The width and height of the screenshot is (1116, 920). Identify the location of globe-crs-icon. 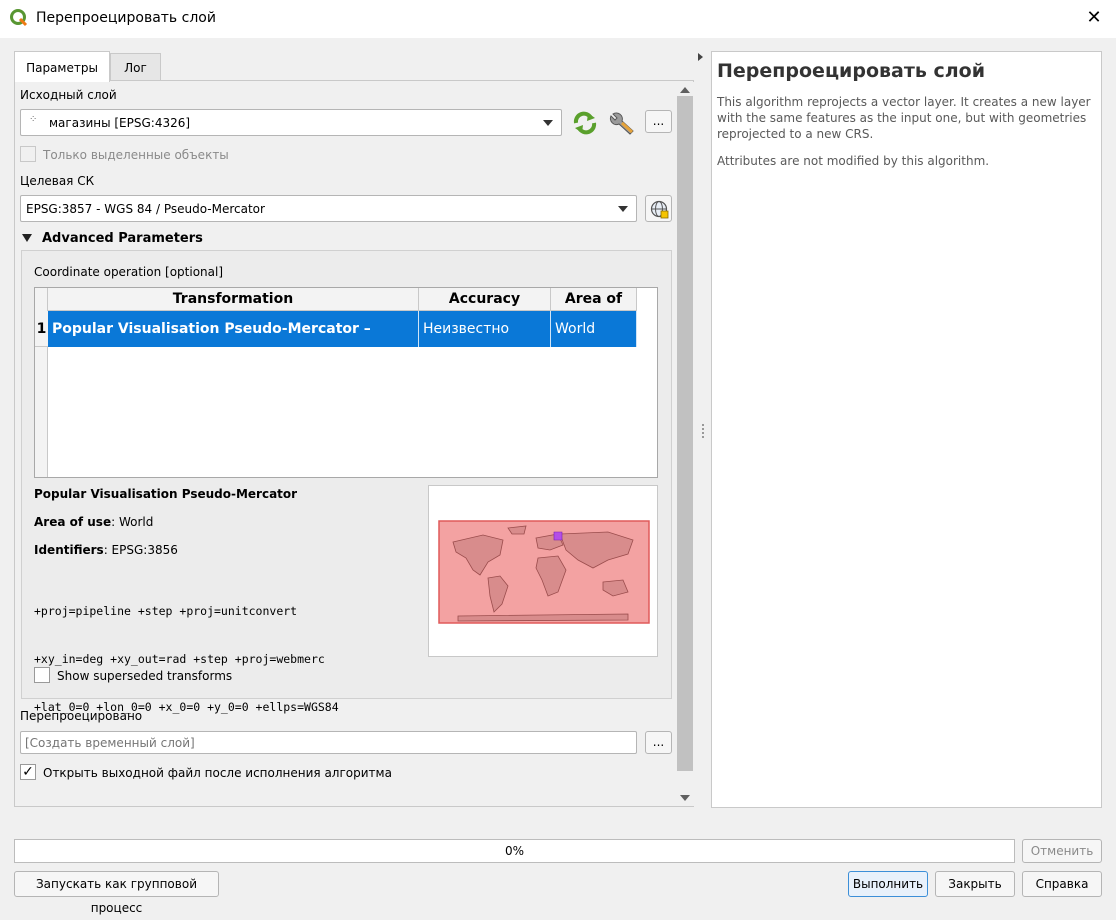
(659, 209).